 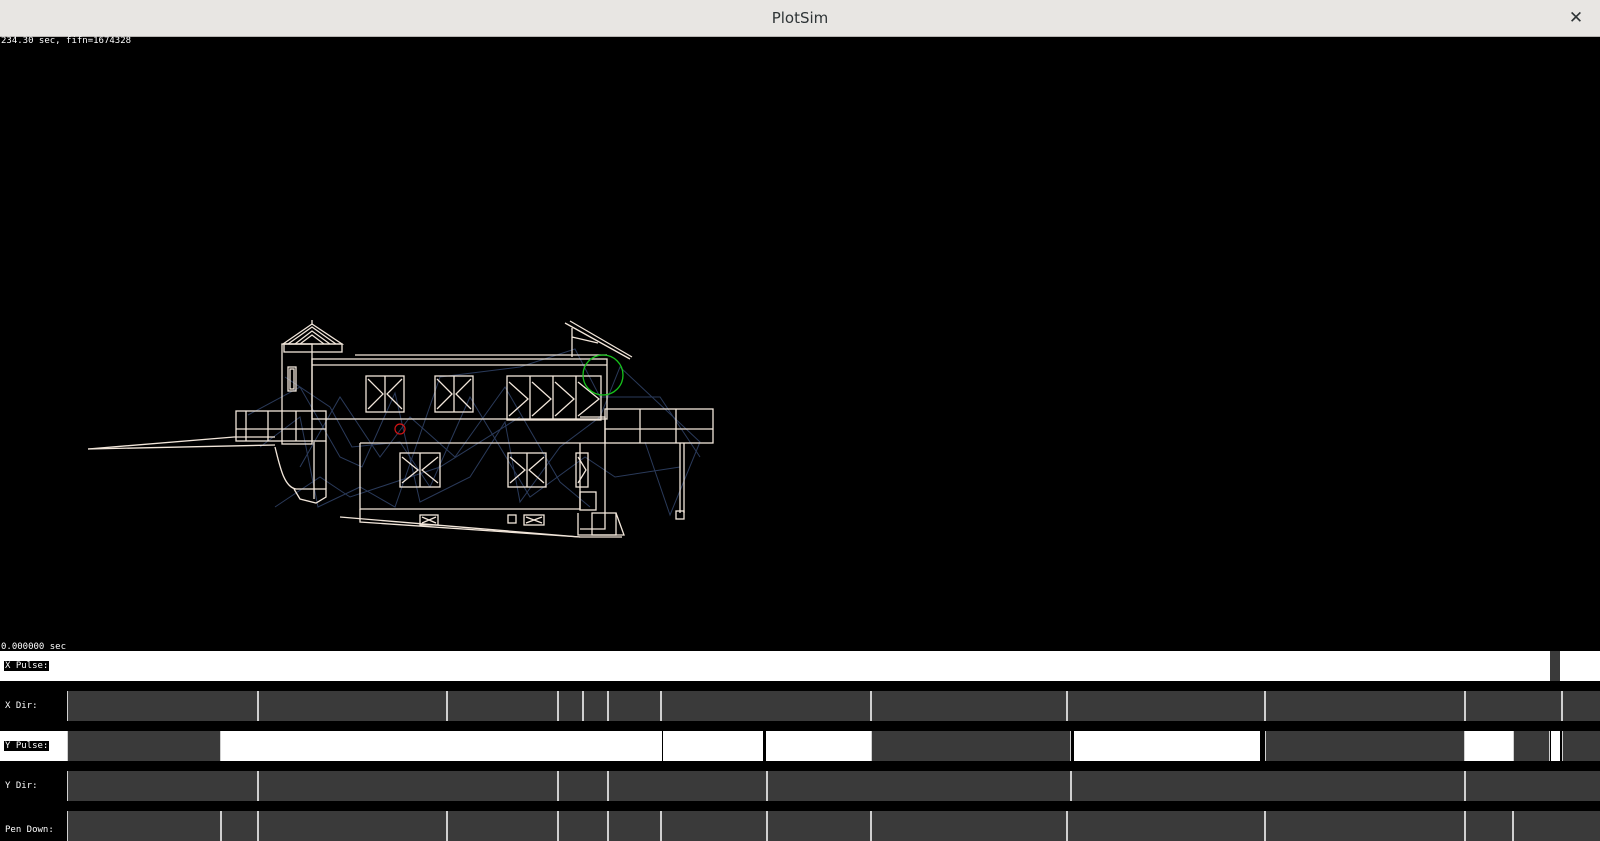 What do you see at coordinates (27, 666) in the screenshot?
I see `track-label-x-pulse: X Pulse:` at bounding box center [27, 666].